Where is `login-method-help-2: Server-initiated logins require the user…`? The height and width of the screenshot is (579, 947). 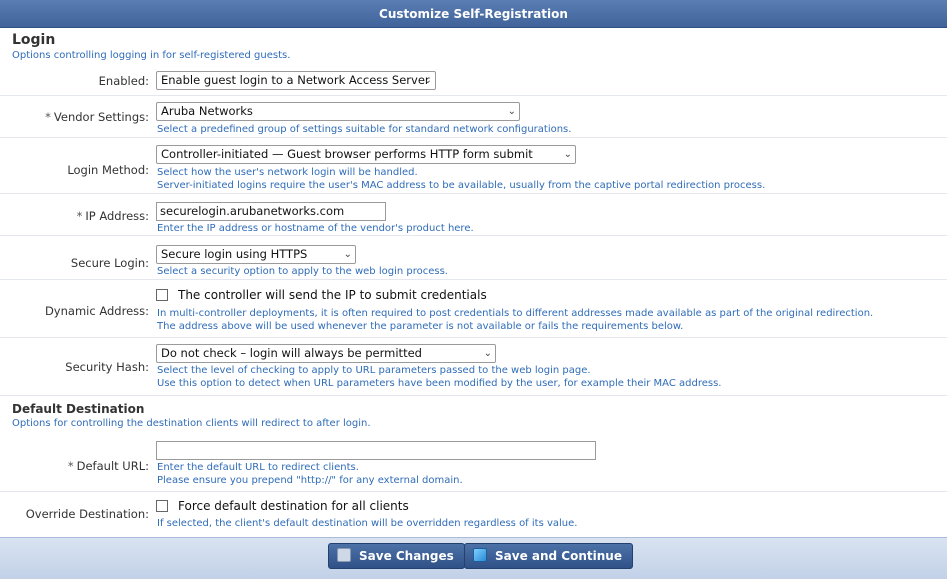 login-method-help-2: Server-initiated logins require the user… is located at coordinates (461, 185).